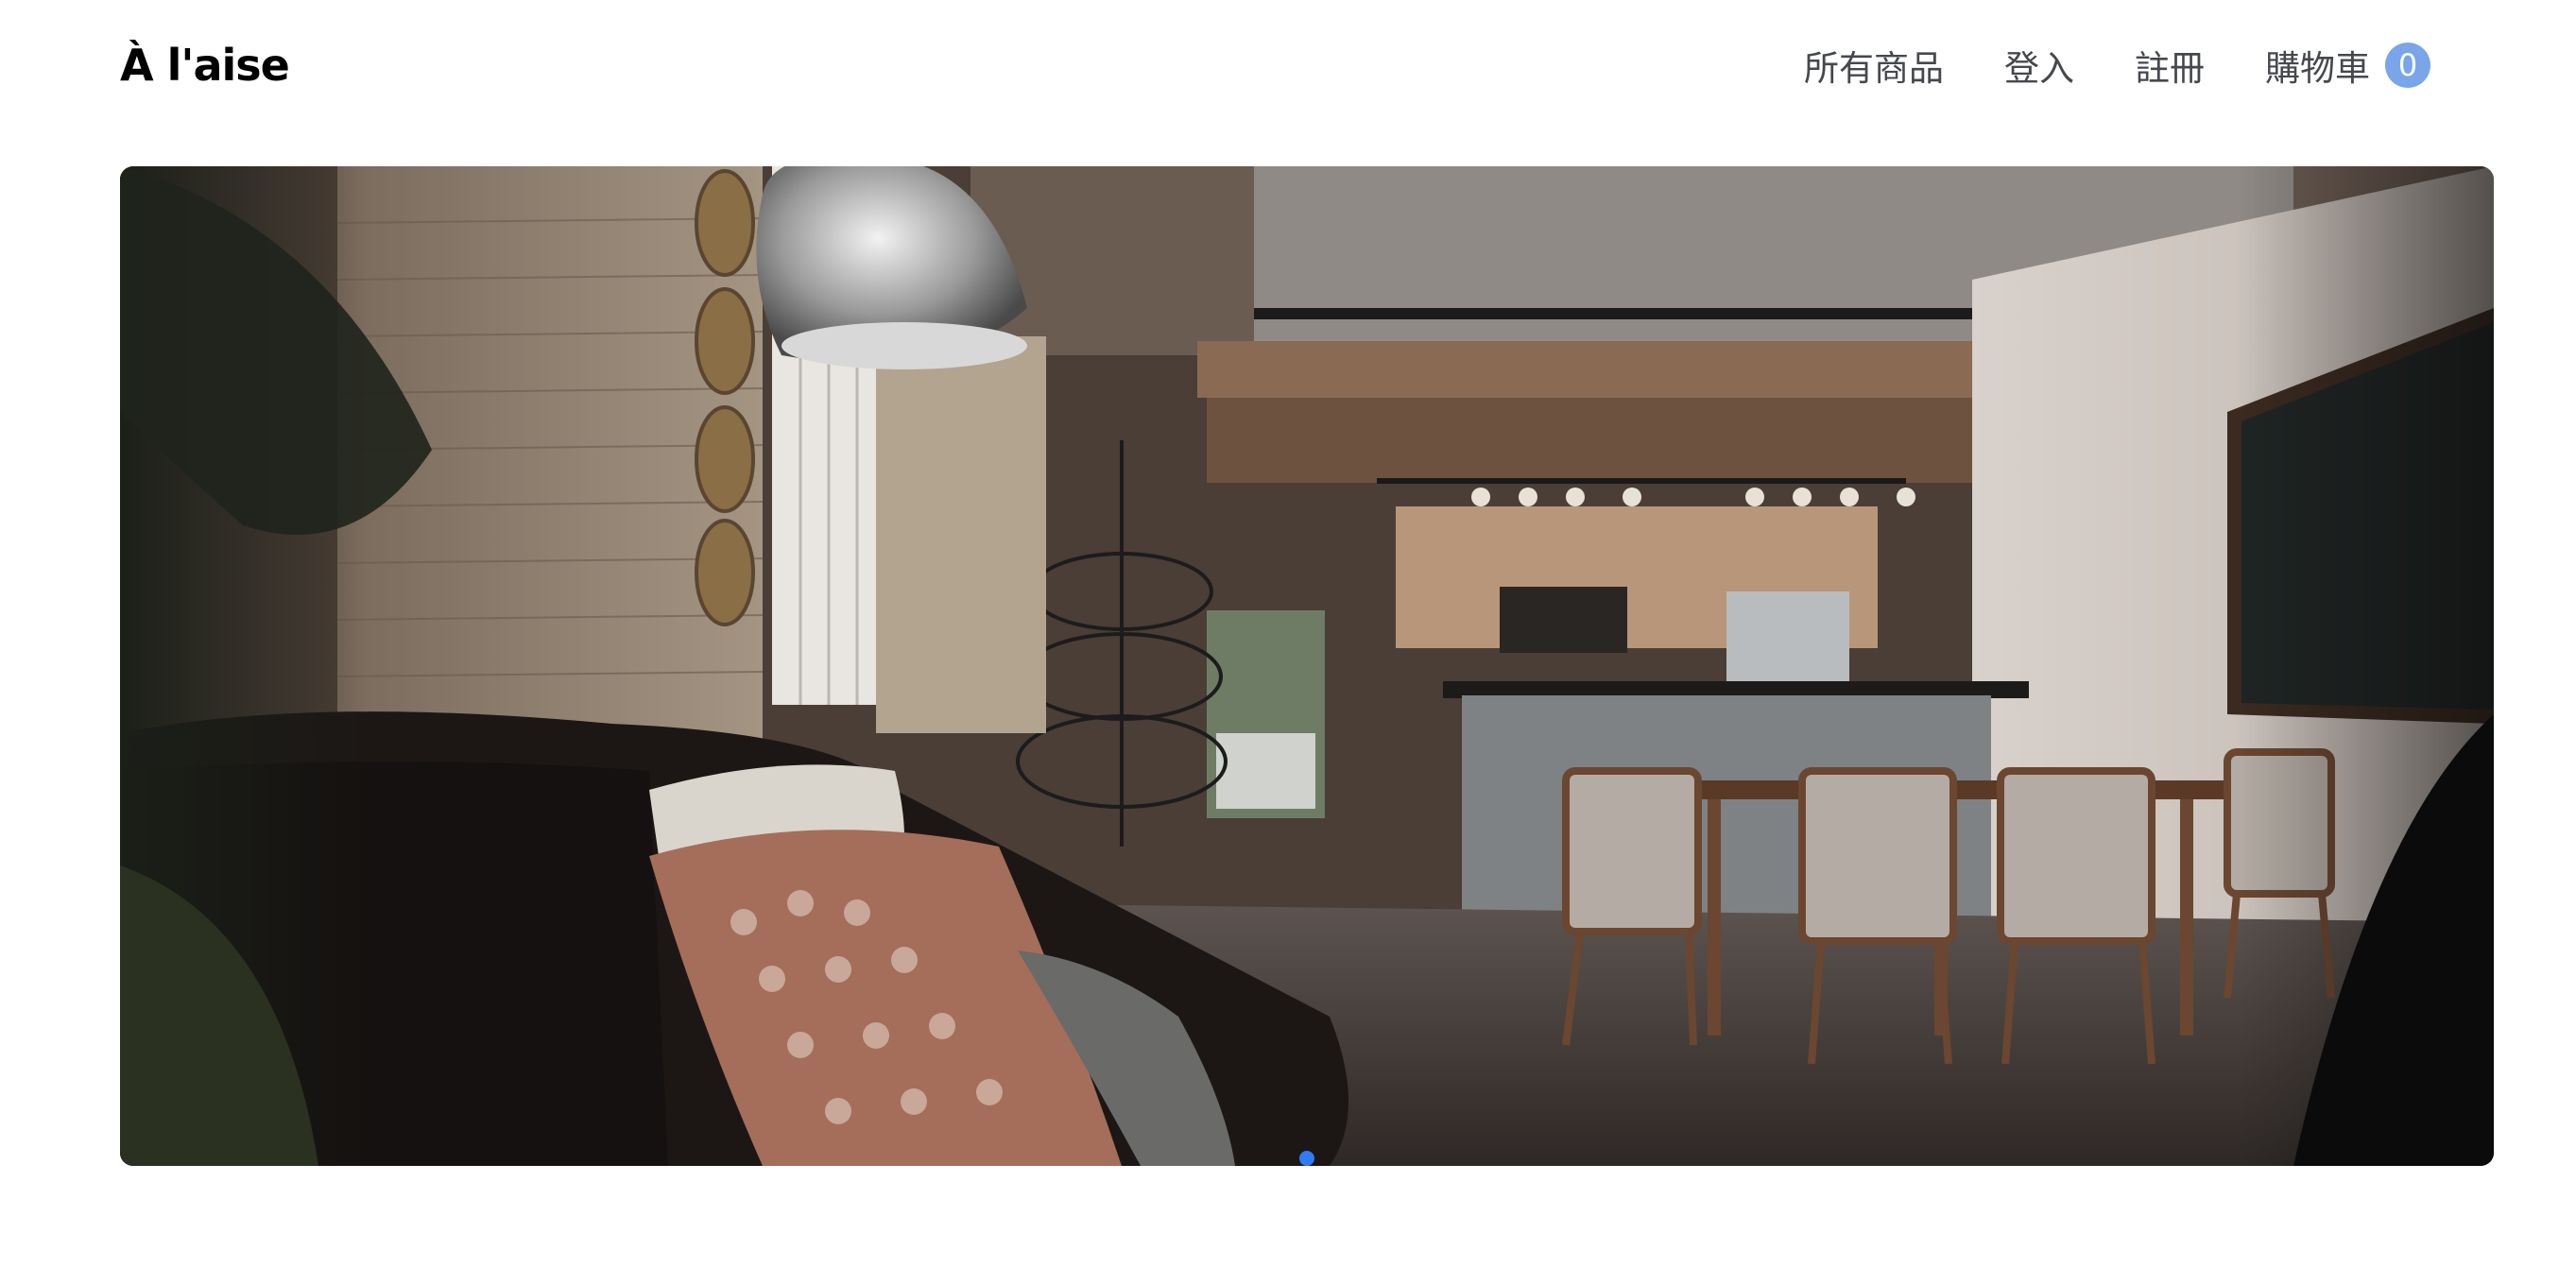 The image size is (2576, 1267). What do you see at coordinates (2407, 65) in the screenshot?
I see `cart-count-badge: 0` at bounding box center [2407, 65].